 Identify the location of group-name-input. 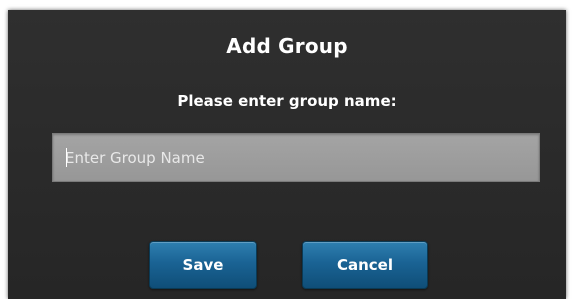
(296, 157).